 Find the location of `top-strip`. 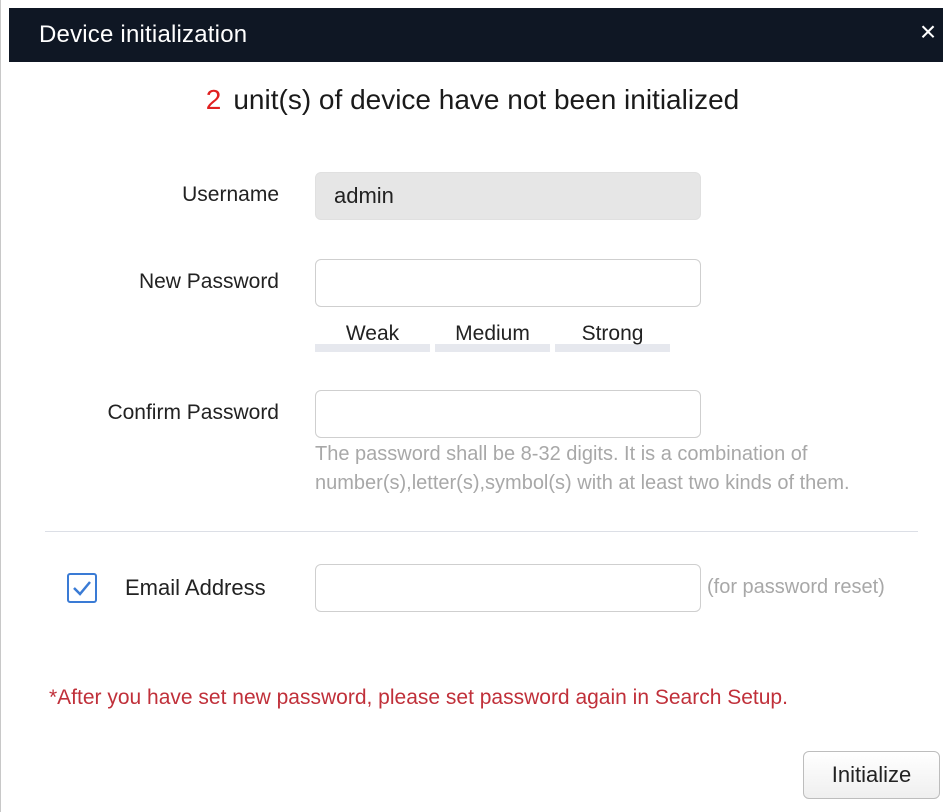

top-strip is located at coordinates (472, 4).